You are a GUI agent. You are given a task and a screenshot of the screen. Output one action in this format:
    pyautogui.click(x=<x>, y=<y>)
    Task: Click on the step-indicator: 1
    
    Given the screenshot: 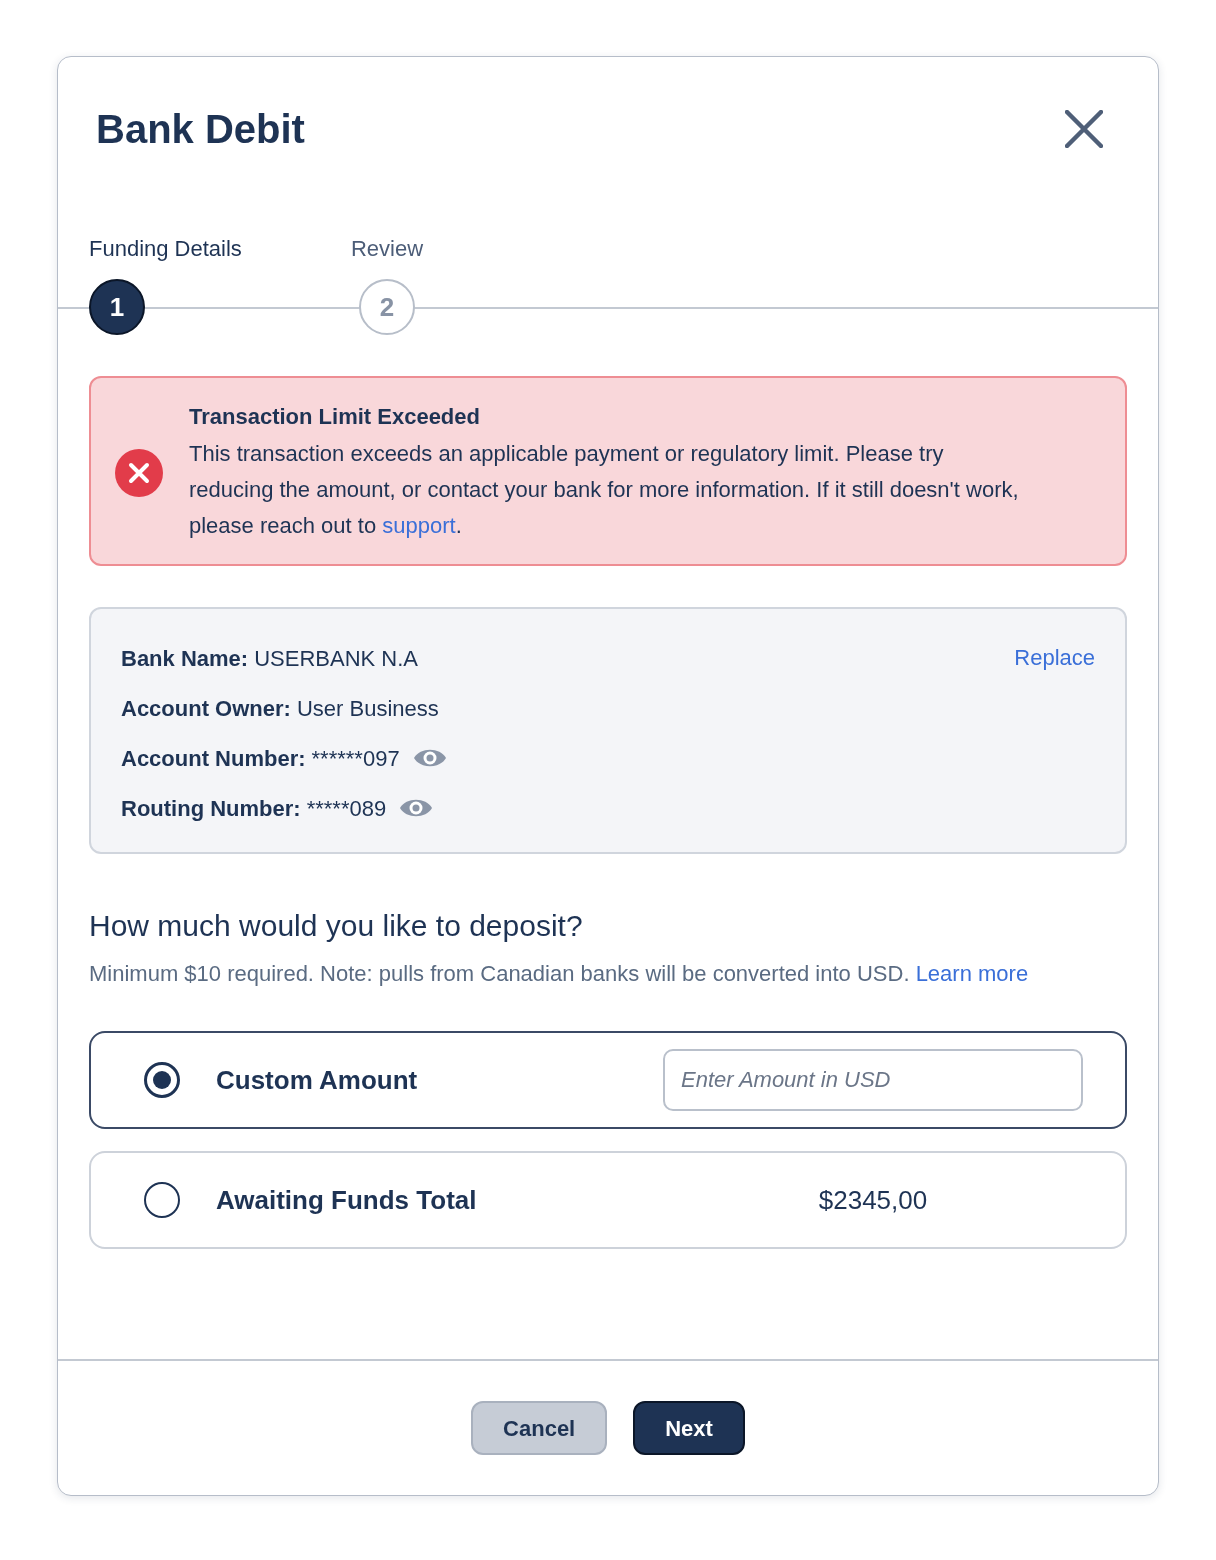 What is the action you would take?
    pyautogui.click(x=117, y=307)
    